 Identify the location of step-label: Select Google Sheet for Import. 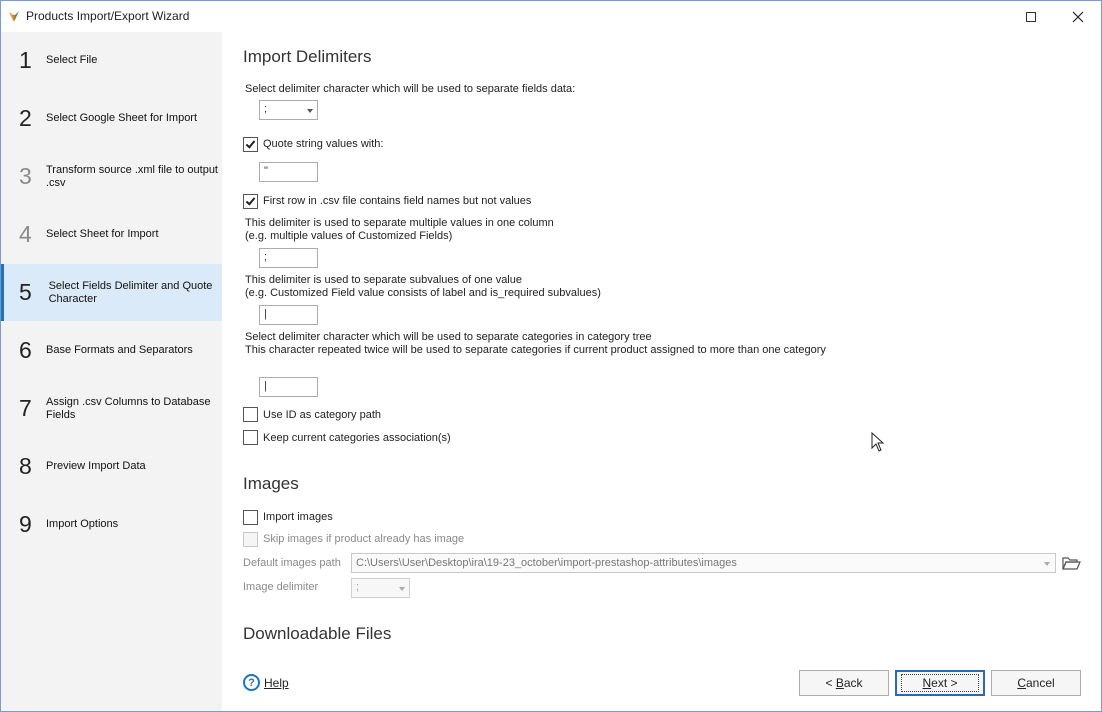
(122, 118).